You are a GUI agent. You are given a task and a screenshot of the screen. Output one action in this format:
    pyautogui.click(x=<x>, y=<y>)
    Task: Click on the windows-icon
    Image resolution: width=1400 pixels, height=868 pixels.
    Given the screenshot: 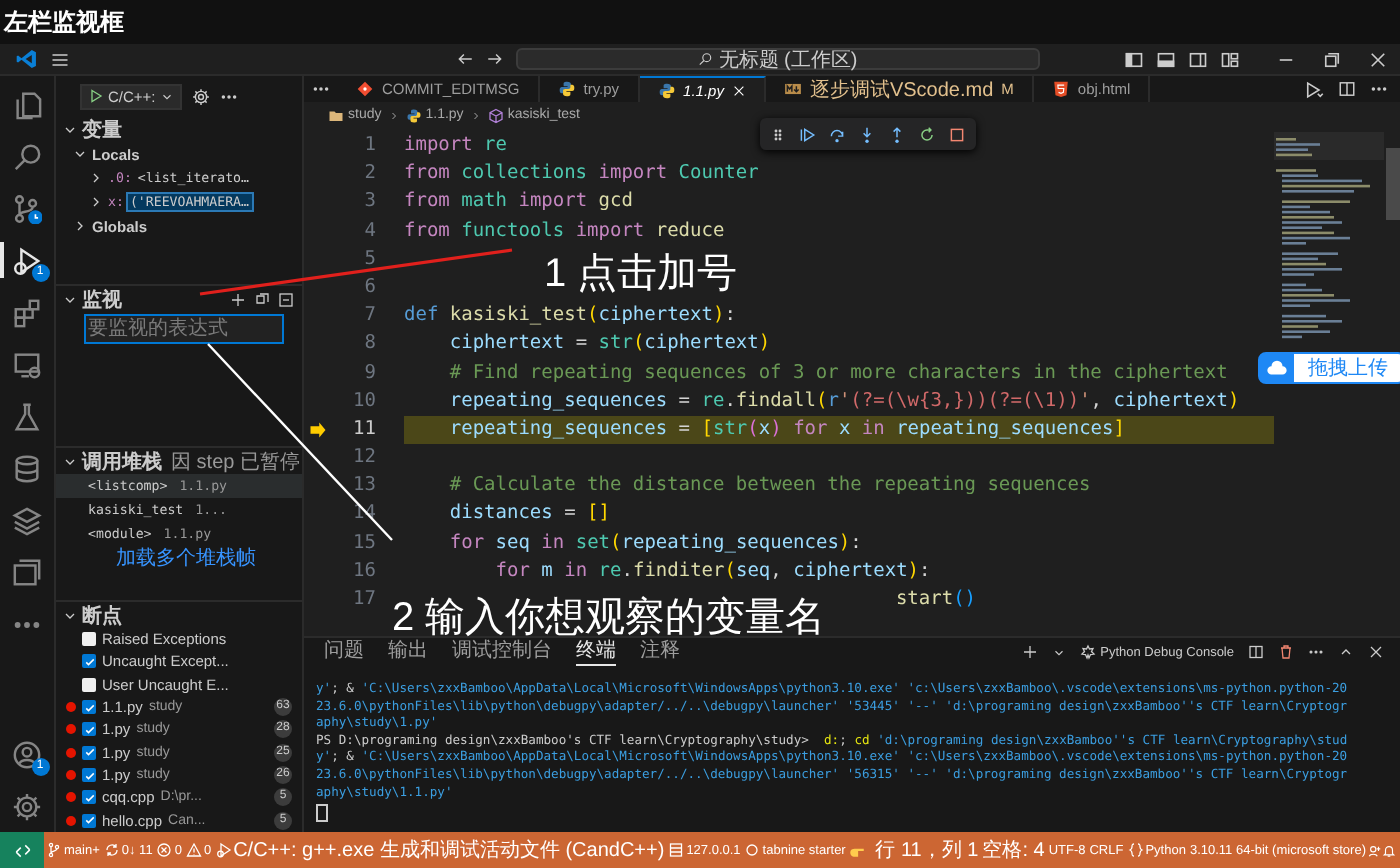 What is the action you would take?
    pyautogui.click(x=27, y=572)
    